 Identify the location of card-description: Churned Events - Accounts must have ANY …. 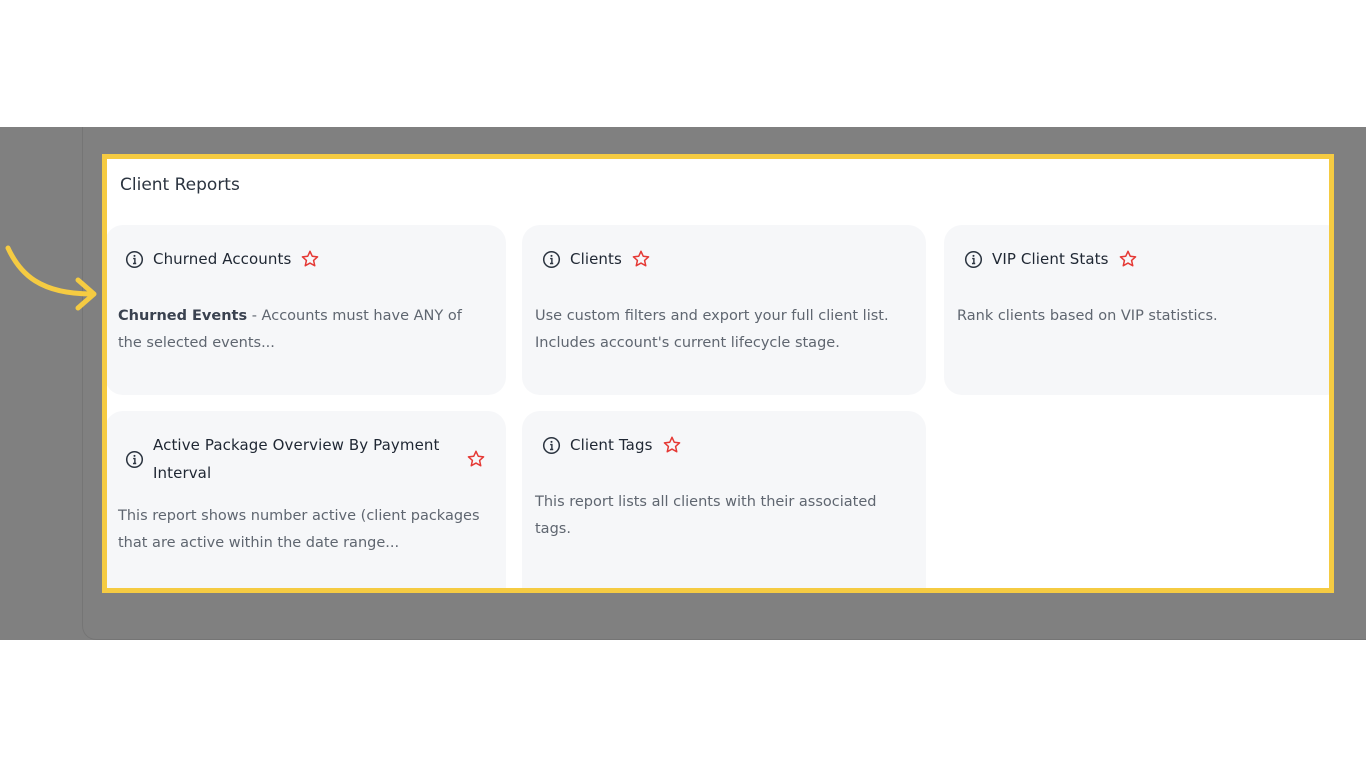
(303, 330).